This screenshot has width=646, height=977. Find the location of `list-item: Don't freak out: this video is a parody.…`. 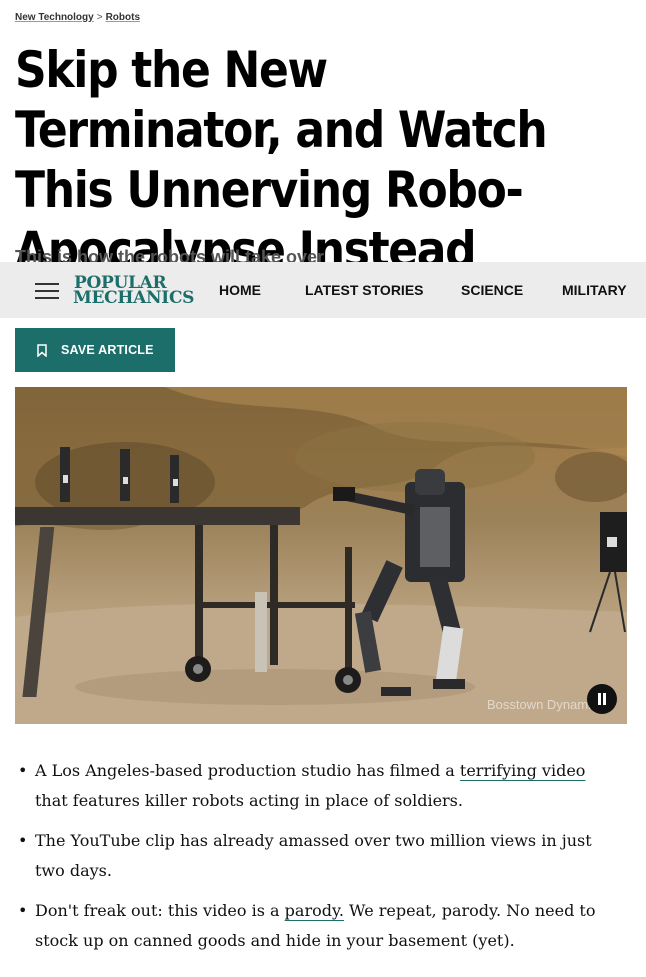

list-item: Don't freak out: this video is a parody.… is located at coordinates (315, 926).